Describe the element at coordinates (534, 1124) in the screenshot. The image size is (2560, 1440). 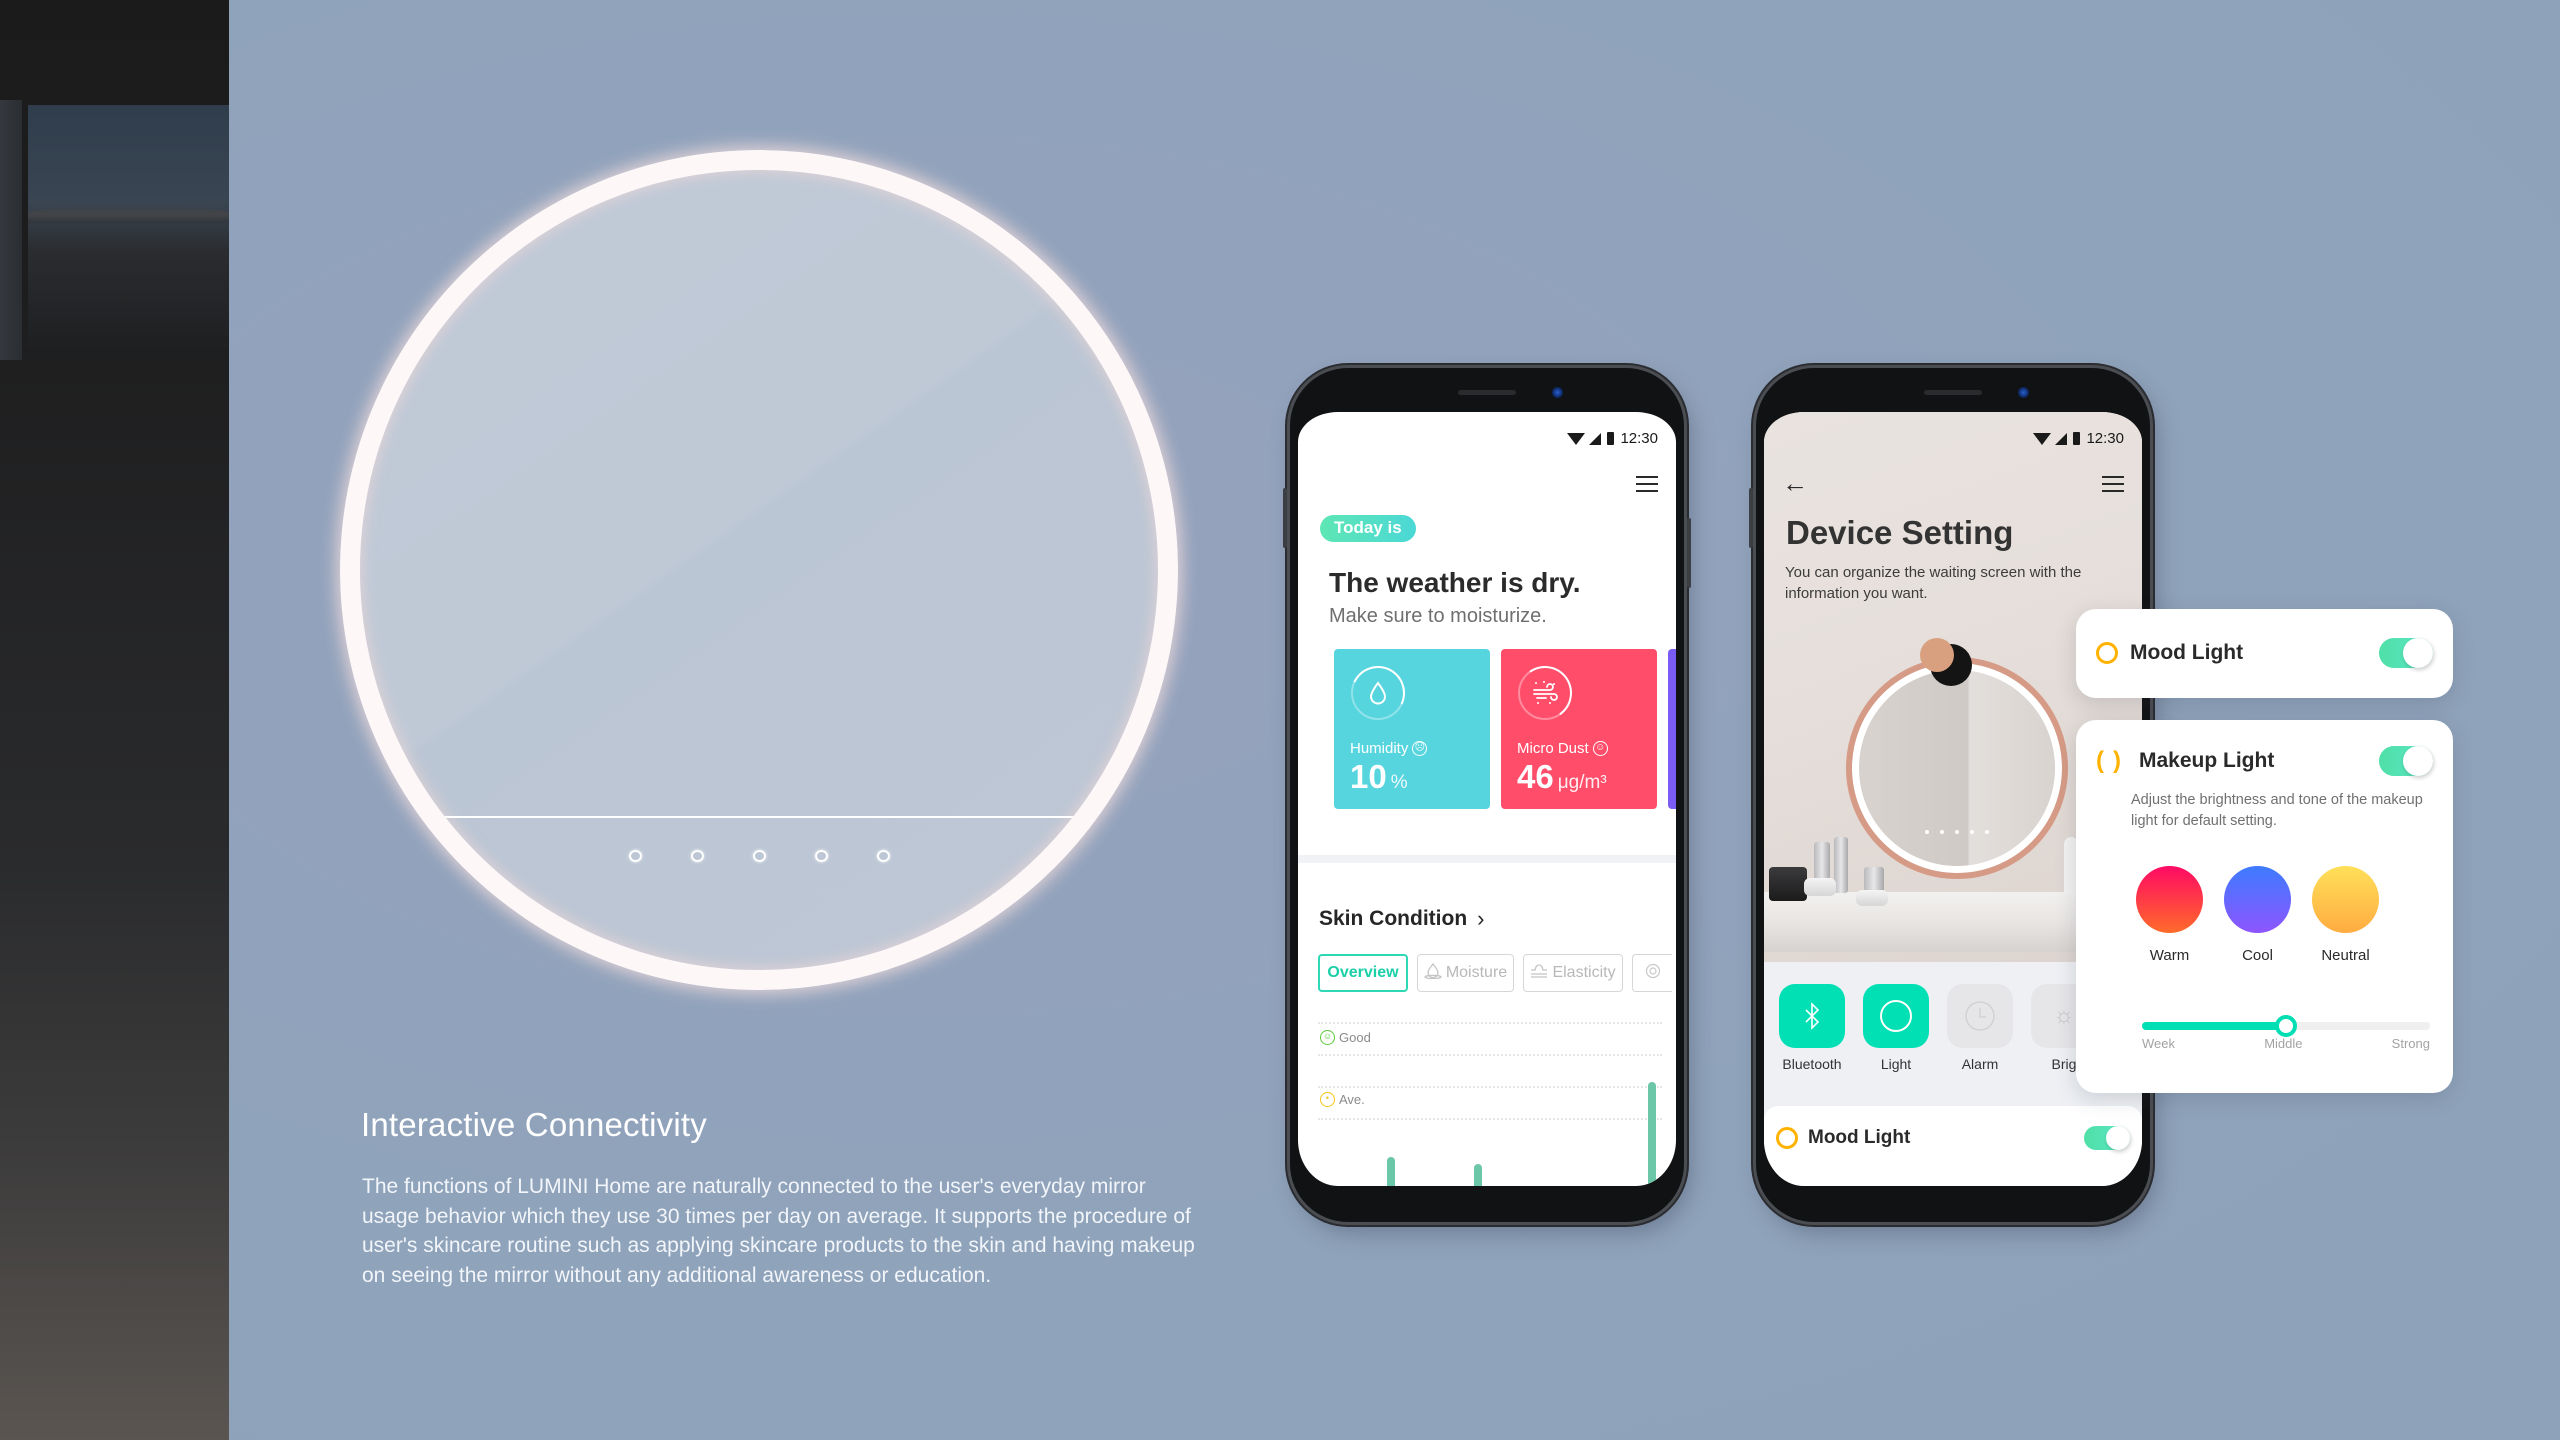
I see `section-title: Interactive Connectivity` at that location.